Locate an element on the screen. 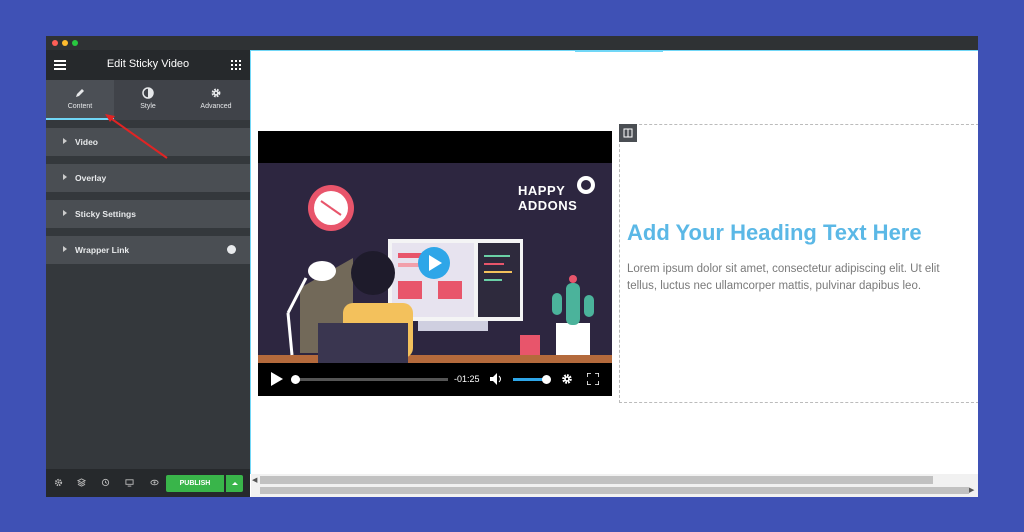 The height and width of the screenshot is (532, 1024). tab-style-label: Style is located at coordinates (148, 106).